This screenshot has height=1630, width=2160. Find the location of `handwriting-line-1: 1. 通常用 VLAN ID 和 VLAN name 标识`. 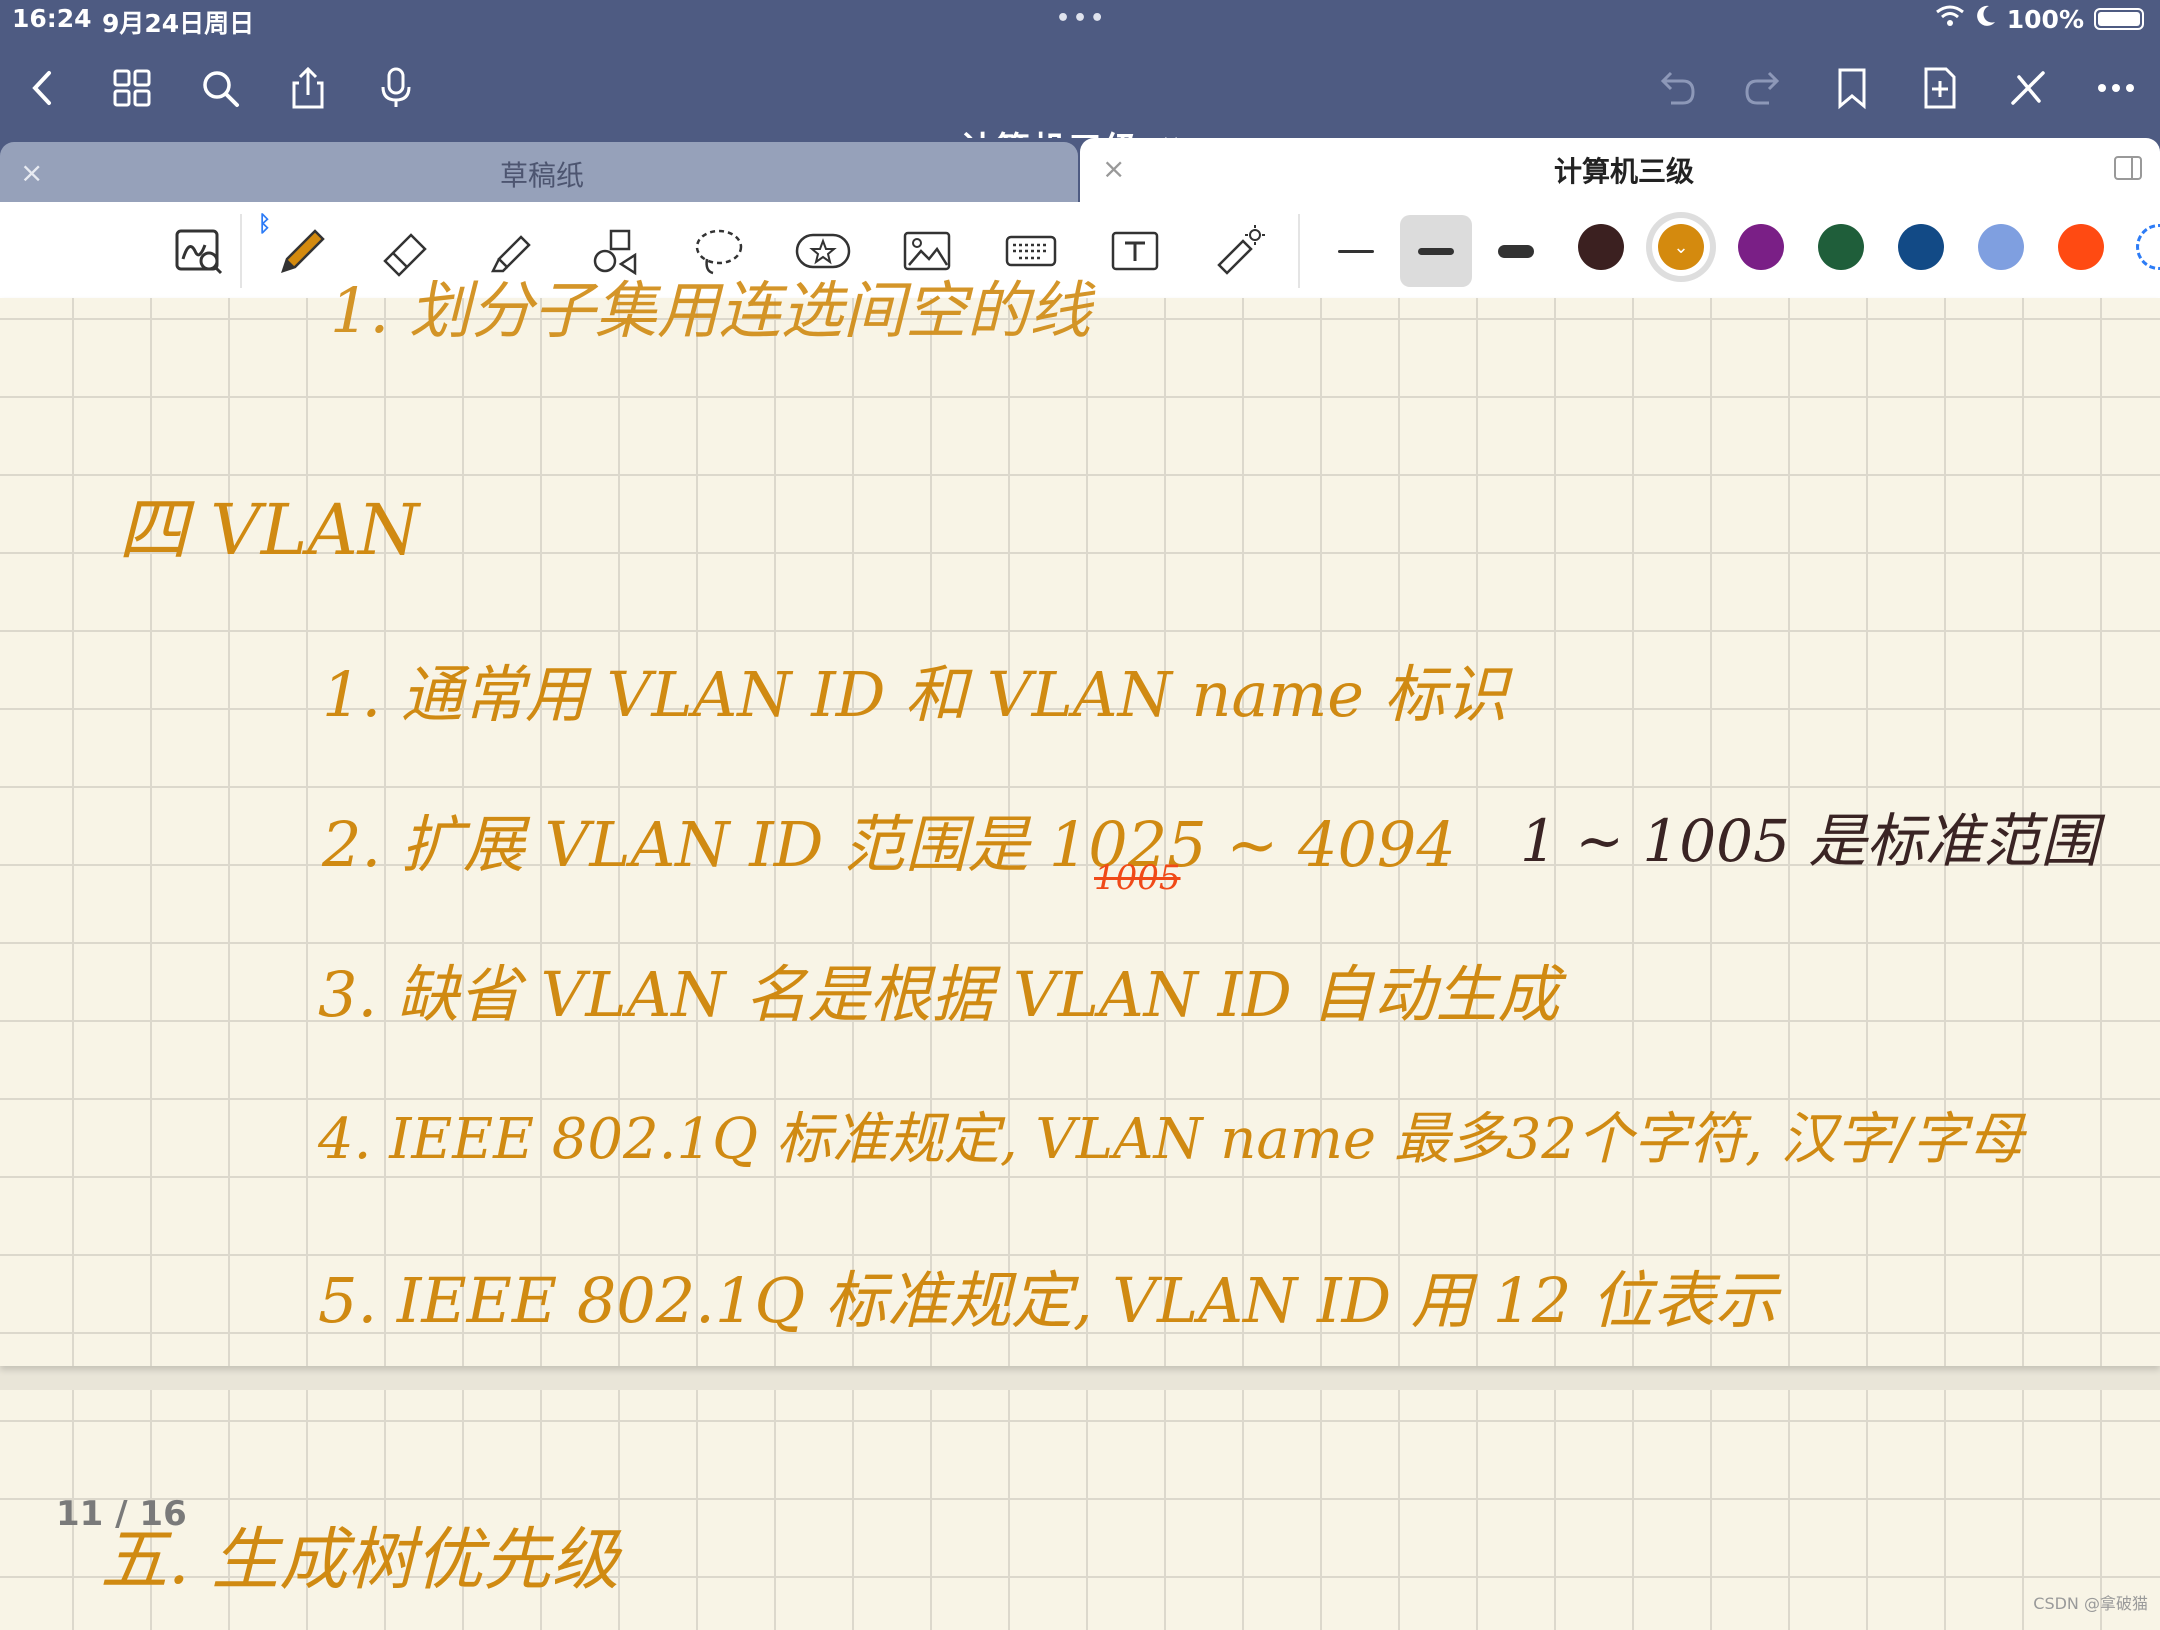

handwriting-line-1: 1. 通常用 VLAN ID 和 VLAN name 标识 is located at coordinates (915, 694).